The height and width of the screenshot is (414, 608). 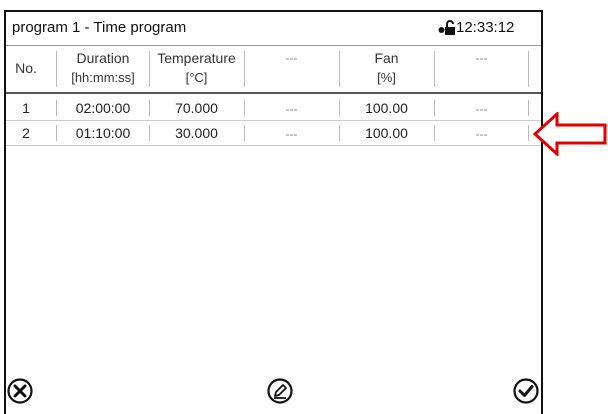 What do you see at coordinates (446, 27) in the screenshot?
I see `lock-icon` at bounding box center [446, 27].